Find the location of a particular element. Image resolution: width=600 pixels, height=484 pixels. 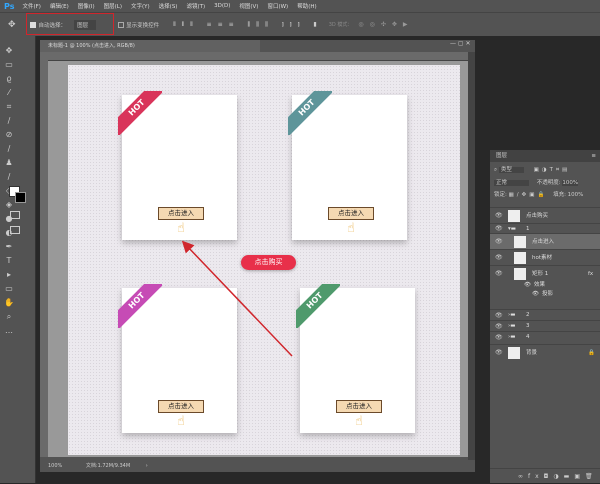

layer-name: hot素材 is located at coordinates (542, 258).